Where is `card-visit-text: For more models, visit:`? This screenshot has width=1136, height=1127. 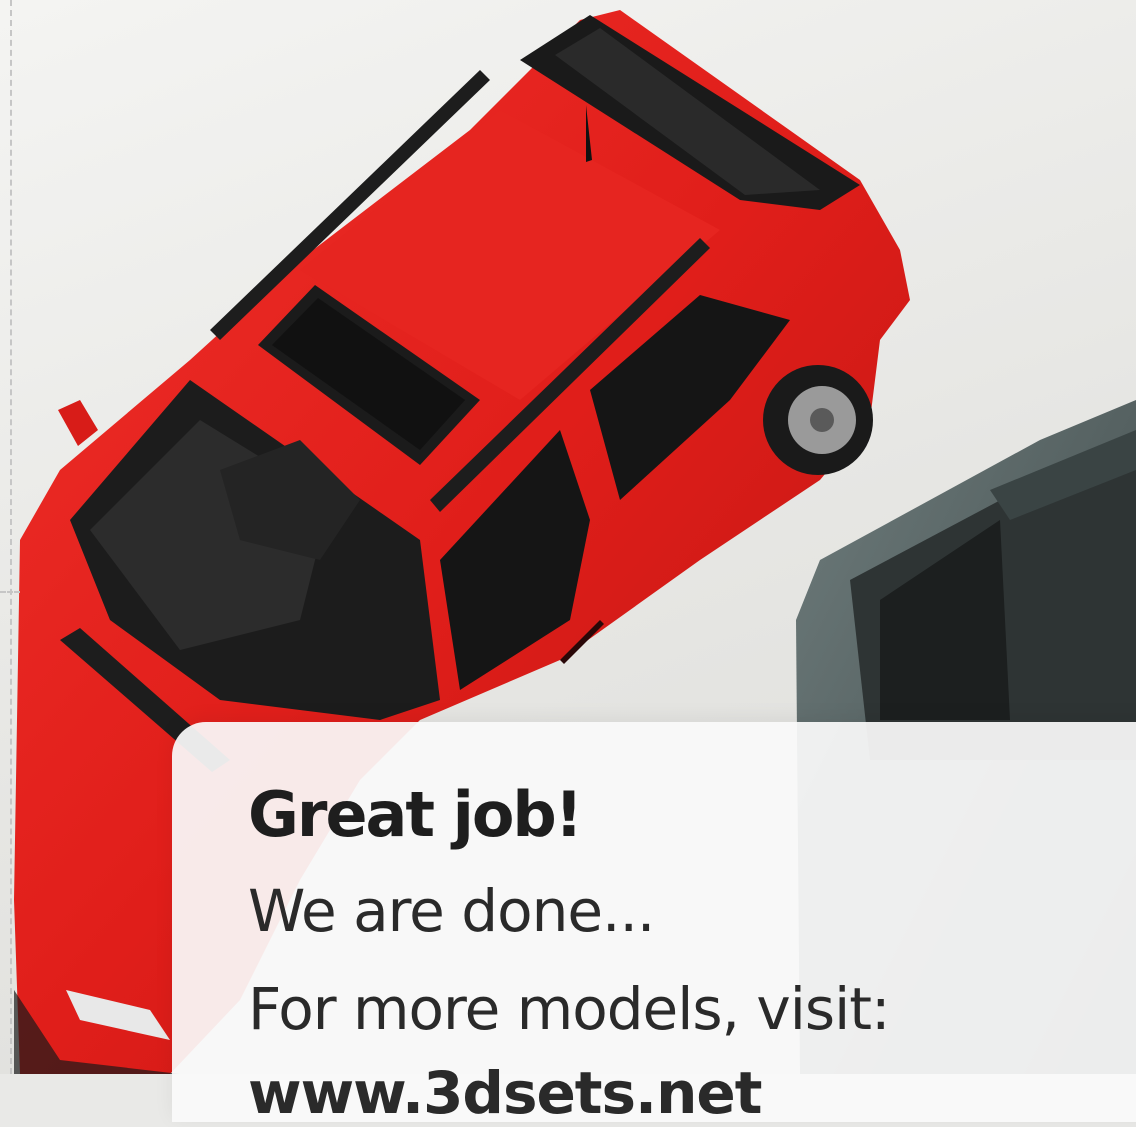
card-visit-text: For more models, visit: is located at coordinates (569, 1009).